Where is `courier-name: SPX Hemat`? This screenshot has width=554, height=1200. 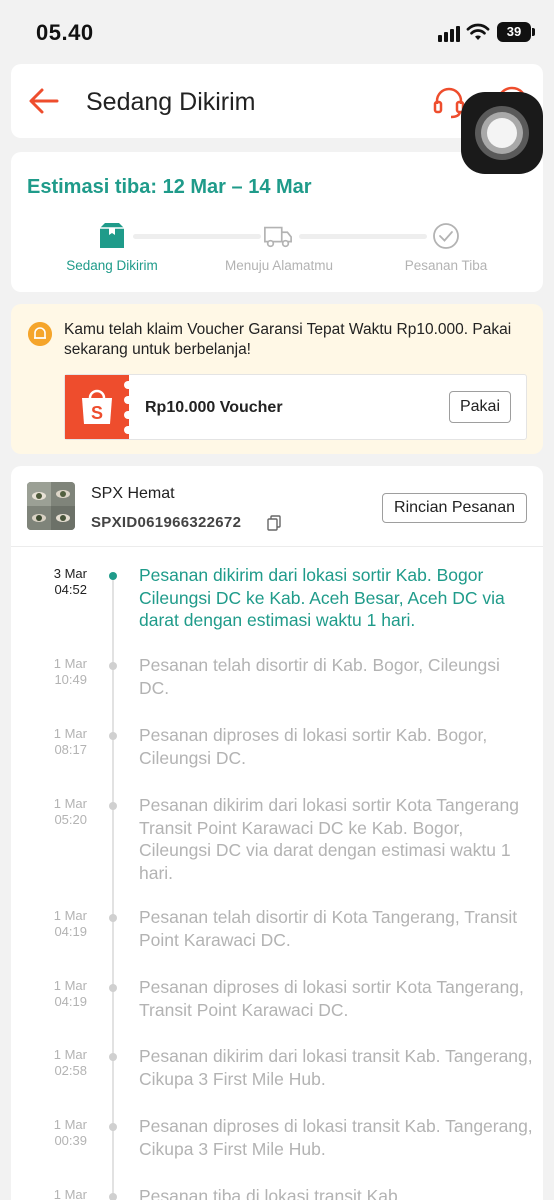 courier-name: SPX Hemat is located at coordinates (133, 493).